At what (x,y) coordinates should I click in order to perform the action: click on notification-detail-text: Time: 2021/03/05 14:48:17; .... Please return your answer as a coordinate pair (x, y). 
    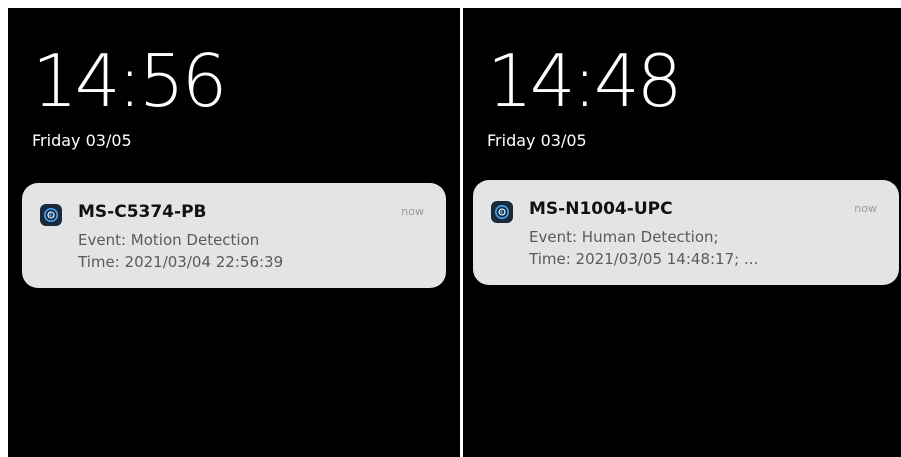
    Looking at the image, I should click on (644, 259).